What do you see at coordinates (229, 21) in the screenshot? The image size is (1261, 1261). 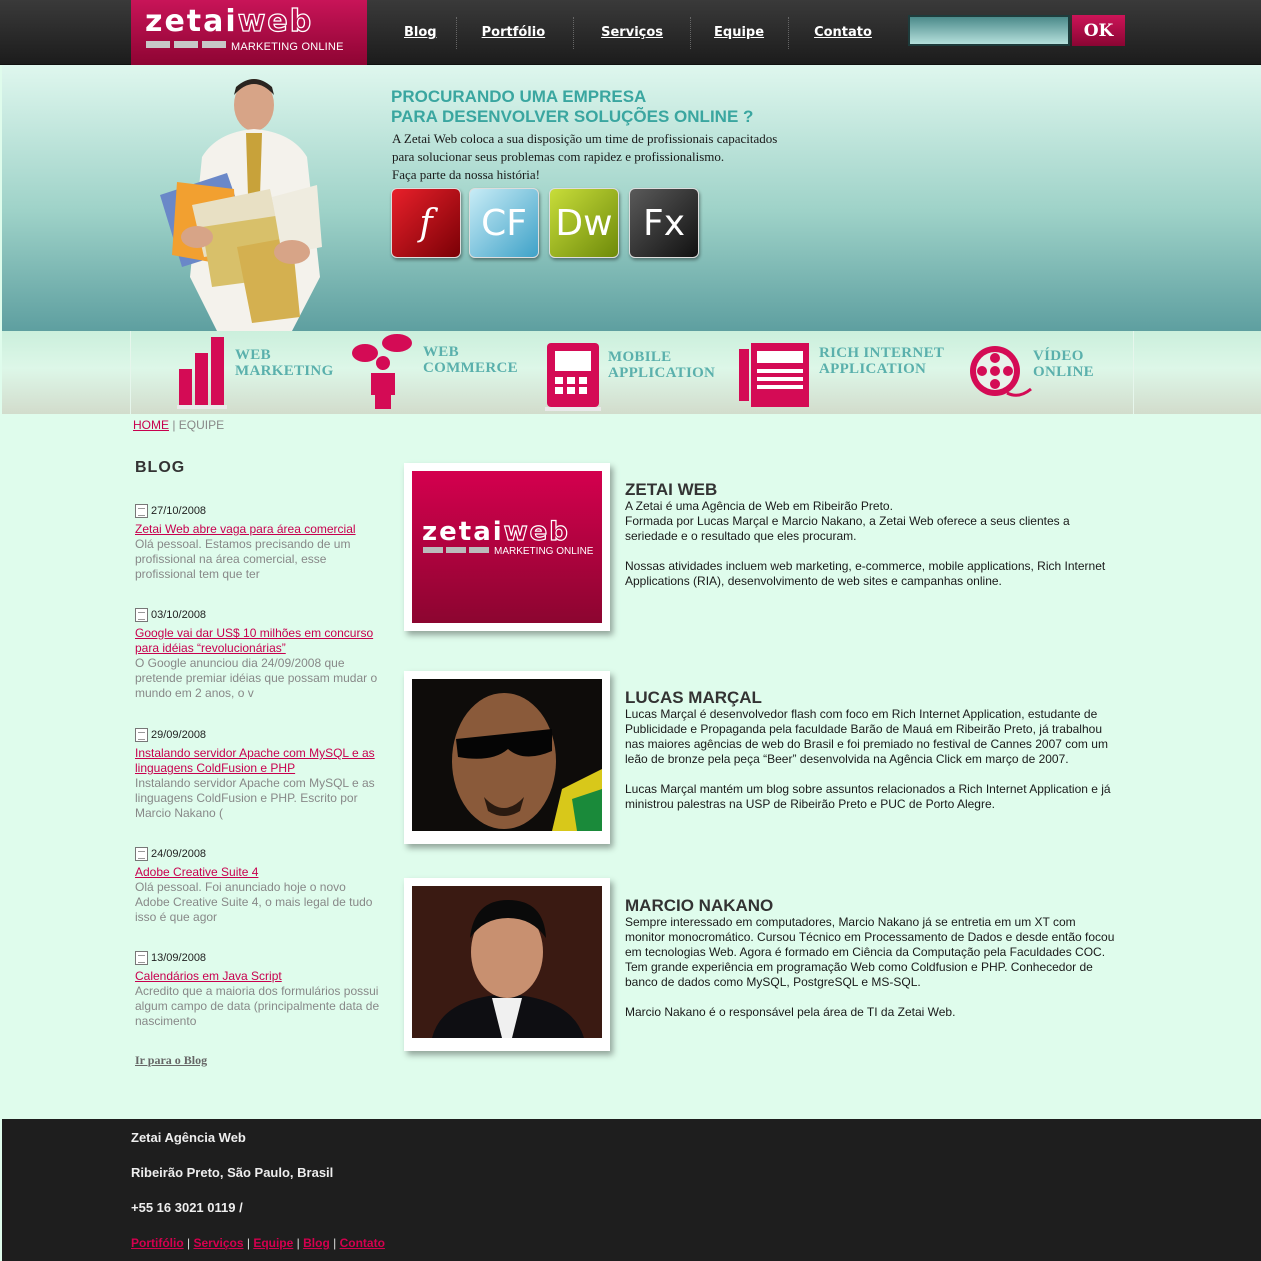 I see `logo-wordmark: zetaiweb` at bounding box center [229, 21].